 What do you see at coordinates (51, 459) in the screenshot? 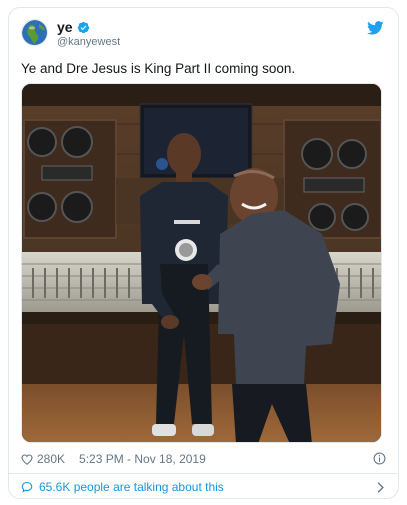
I see `like-count: 280K` at bounding box center [51, 459].